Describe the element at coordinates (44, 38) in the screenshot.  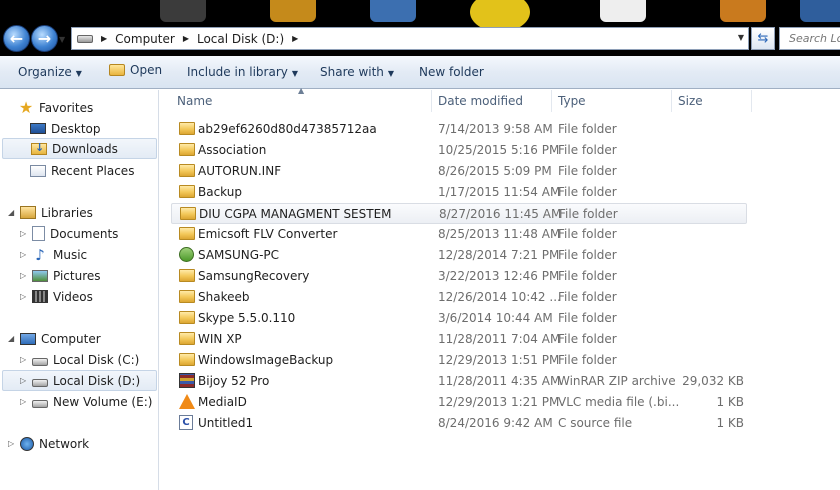
I see `forward-button: →` at that location.